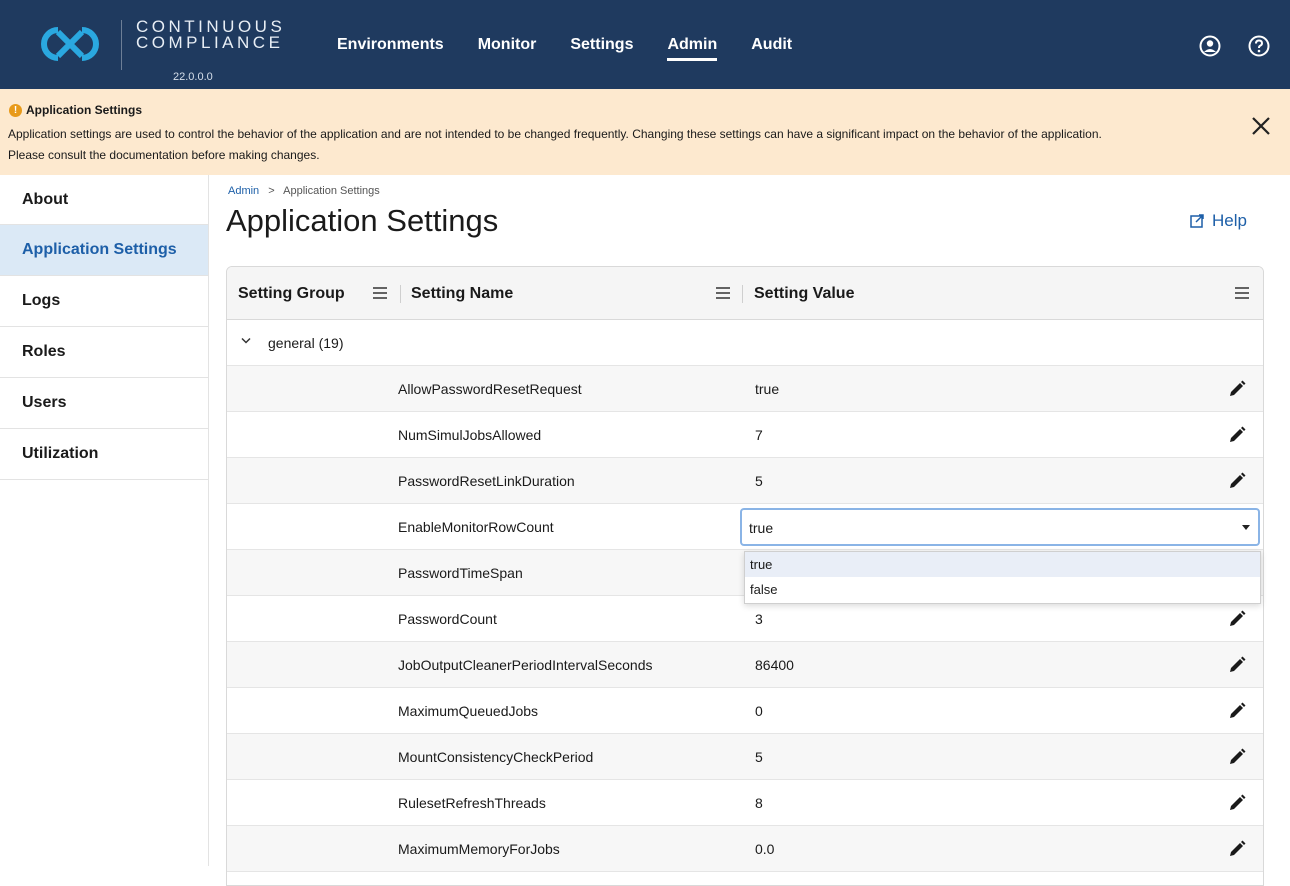 The height and width of the screenshot is (886, 1290). What do you see at coordinates (496, 757) in the screenshot?
I see `setting-name: MountConsistencyCheckPeriod` at bounding box center [496, 757].